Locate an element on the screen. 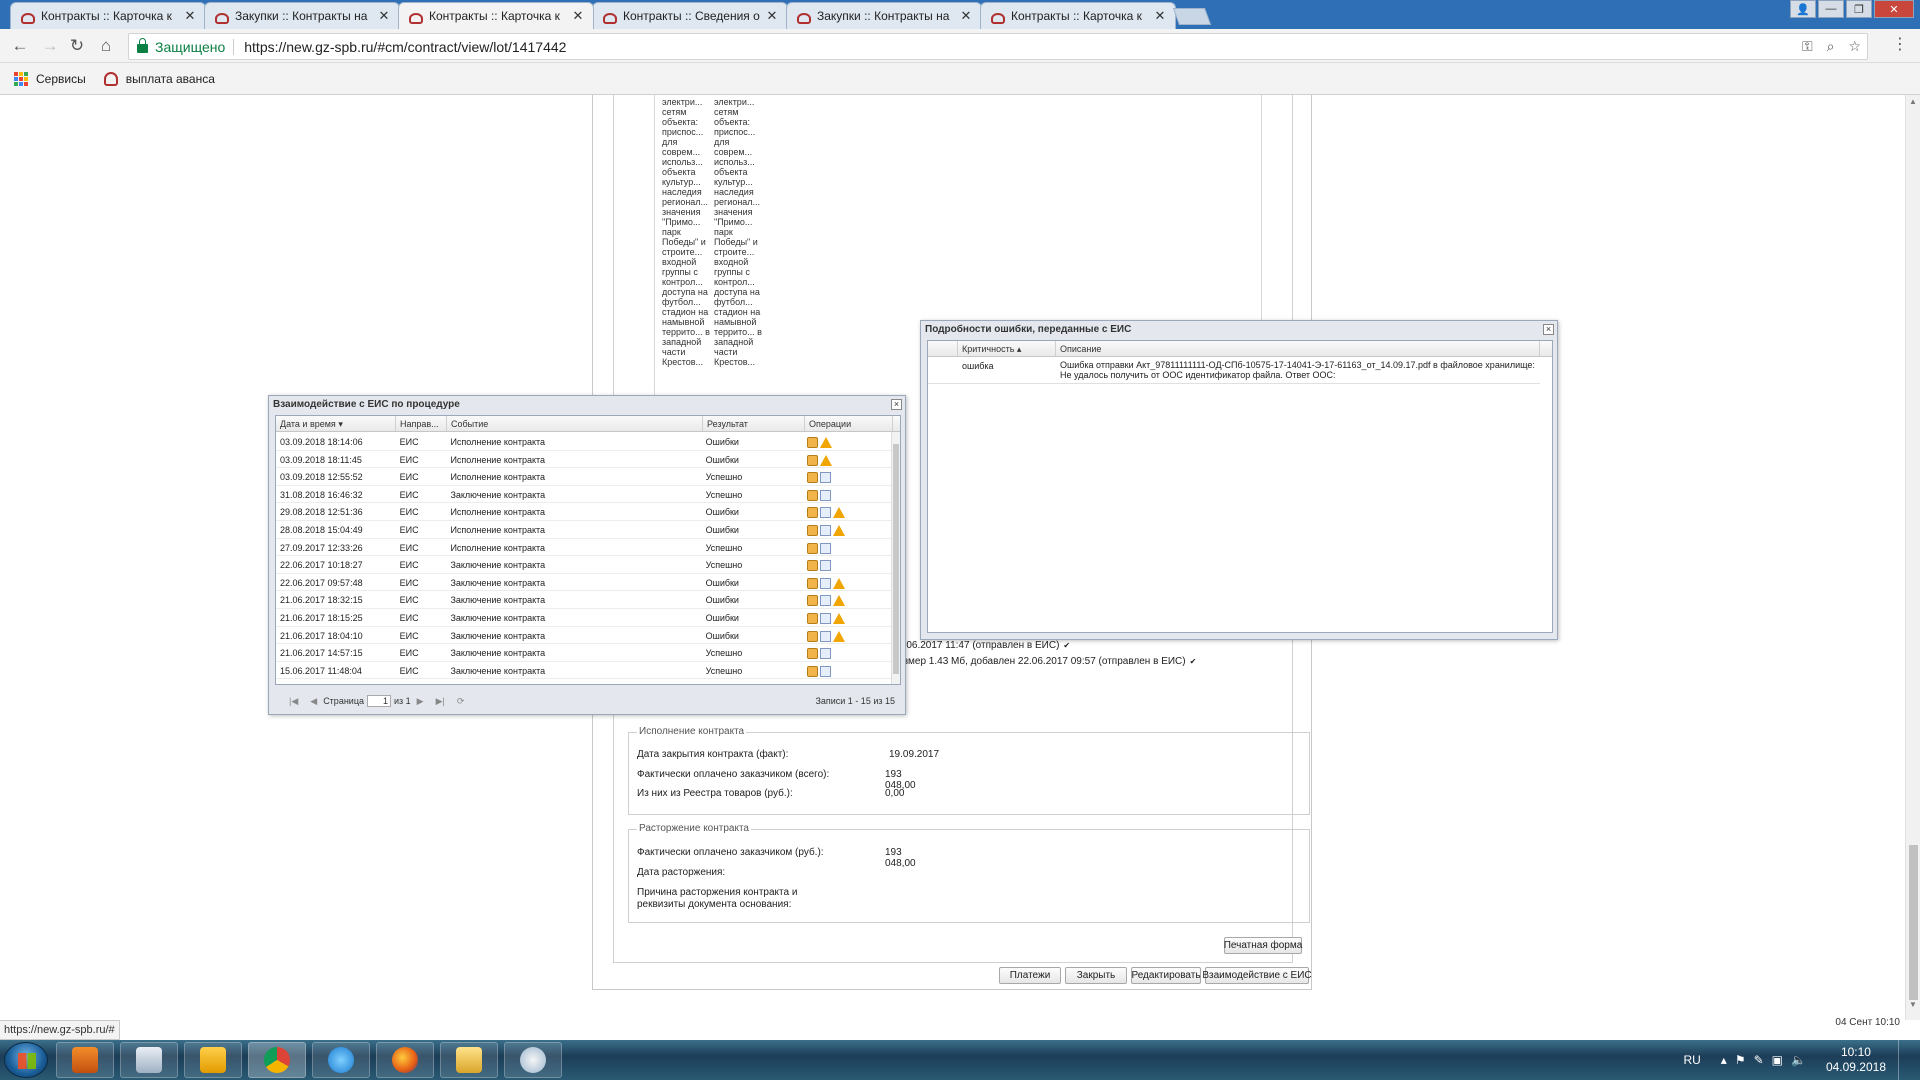 This screenshot has height=1080, width=1920. taskbar-outlook is located at coordinates (213, 1060).